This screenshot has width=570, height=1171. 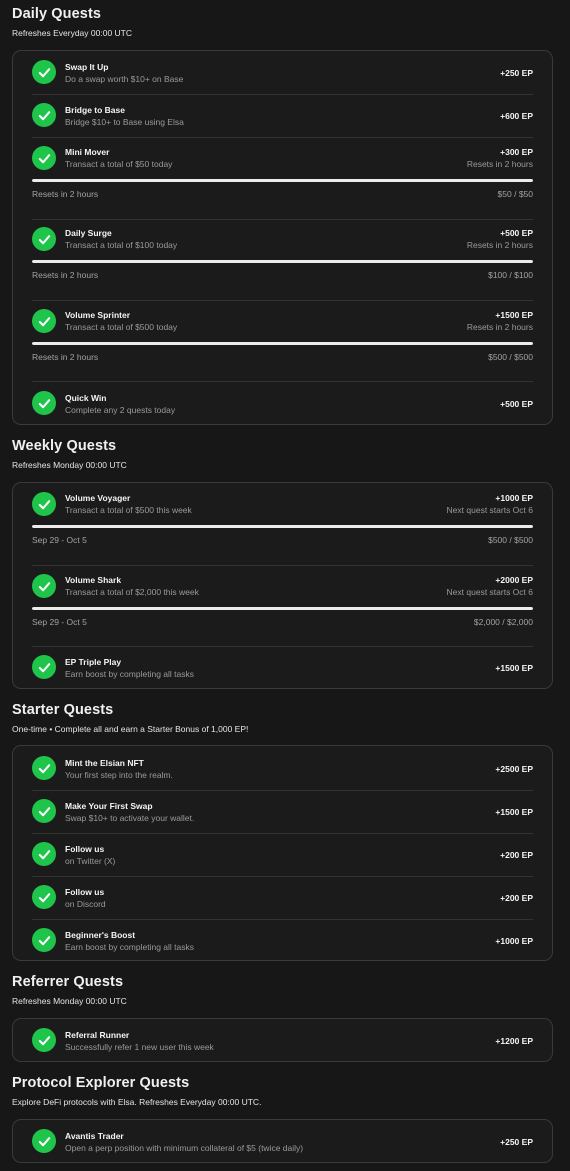 I want to click on quest-description: Successfully refer 1 new user this week, so click(x=139, y=1047).